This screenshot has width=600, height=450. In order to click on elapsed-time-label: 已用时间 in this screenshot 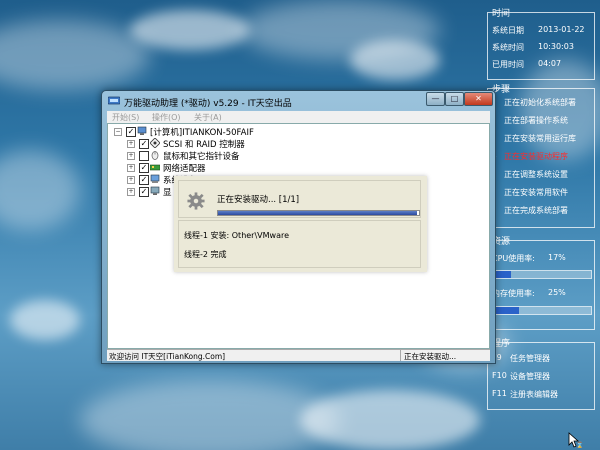, I will do `click(508, 64)`.